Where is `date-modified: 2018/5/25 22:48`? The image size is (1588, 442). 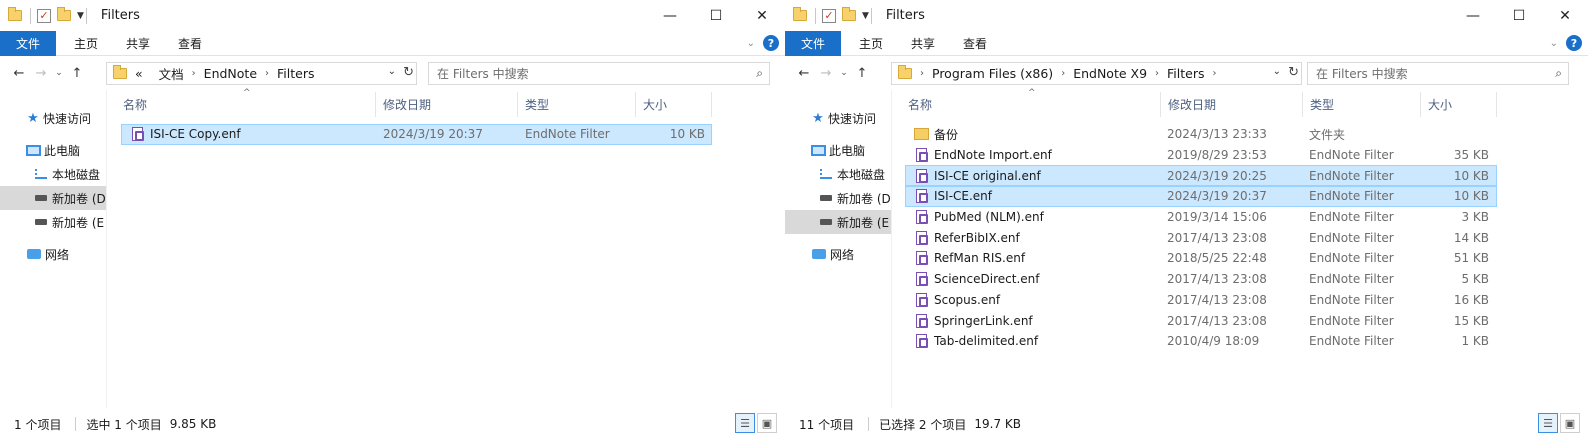 date-modified: 2018/5/25 22:48 is located at coordinates (1217, 258).